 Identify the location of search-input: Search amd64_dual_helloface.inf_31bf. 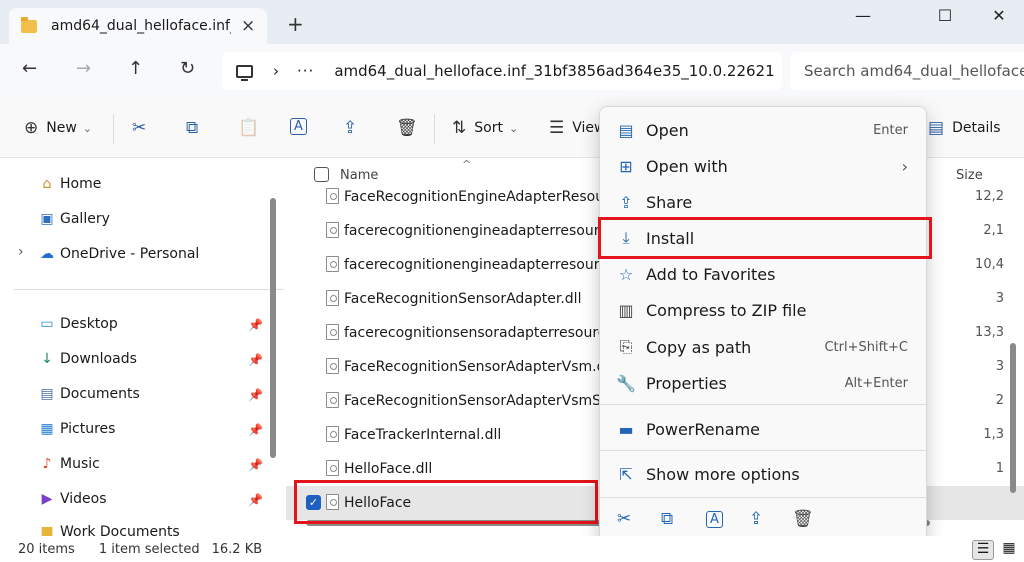
(907, 71).